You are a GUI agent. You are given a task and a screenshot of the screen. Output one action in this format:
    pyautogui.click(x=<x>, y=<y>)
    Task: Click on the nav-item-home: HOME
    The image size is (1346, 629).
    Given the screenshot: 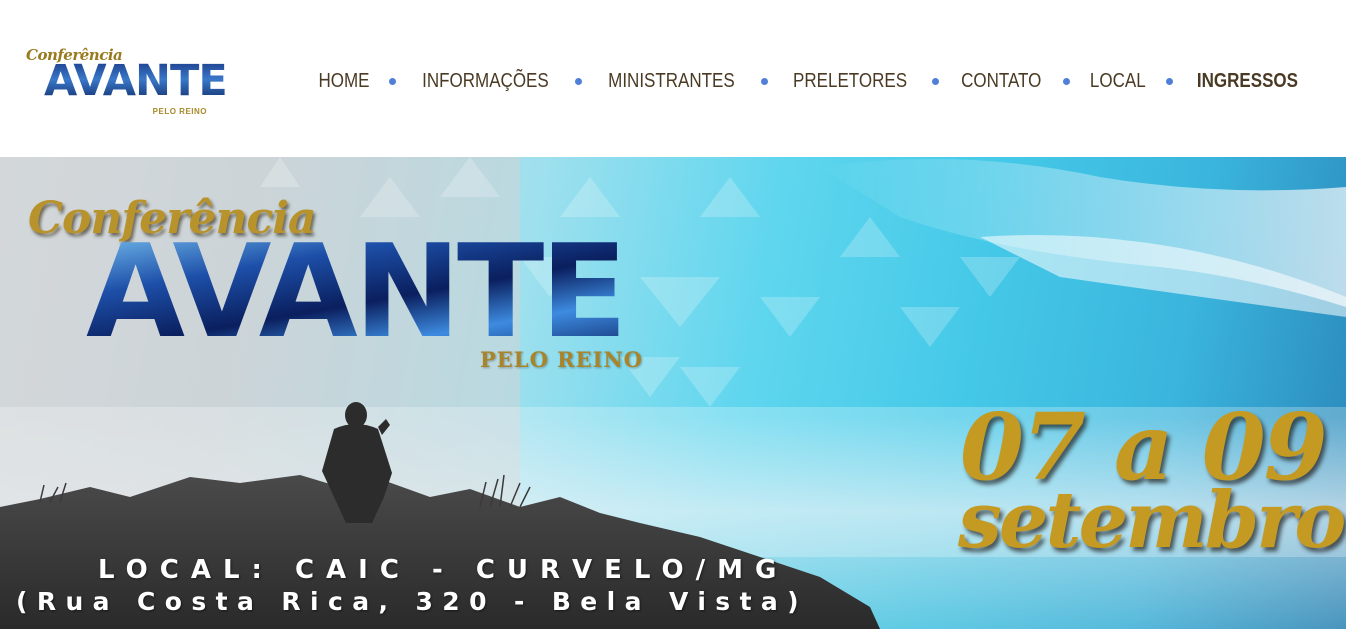 What is the action you would take?
    pyautogui.click(x=344, y=81)
    